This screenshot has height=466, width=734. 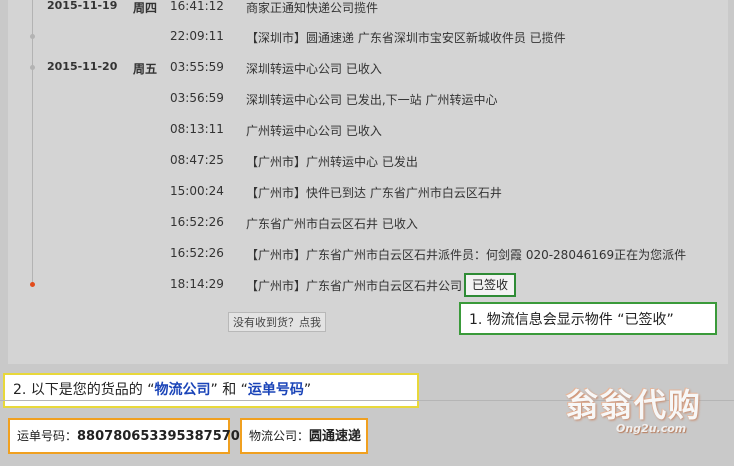 What do you see at coordinates (182, 390) in the screenshot?
I see `callout-company-highlight: 物流公司` at bounding box center [182, 390].